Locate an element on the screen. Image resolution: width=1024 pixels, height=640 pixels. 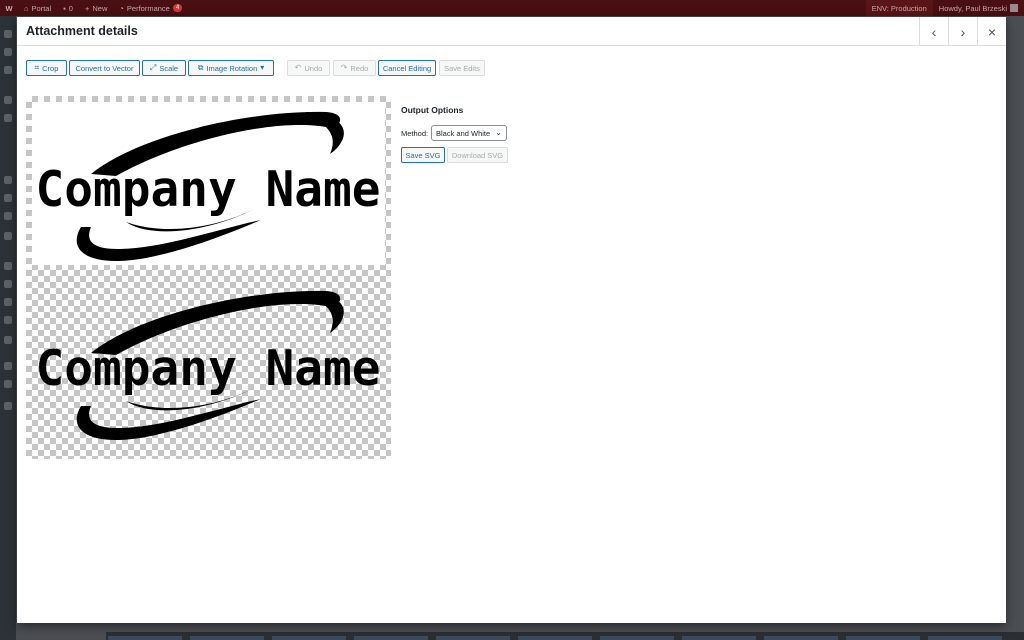
comment-icon: ▪ is located at coordinates (64, 8).